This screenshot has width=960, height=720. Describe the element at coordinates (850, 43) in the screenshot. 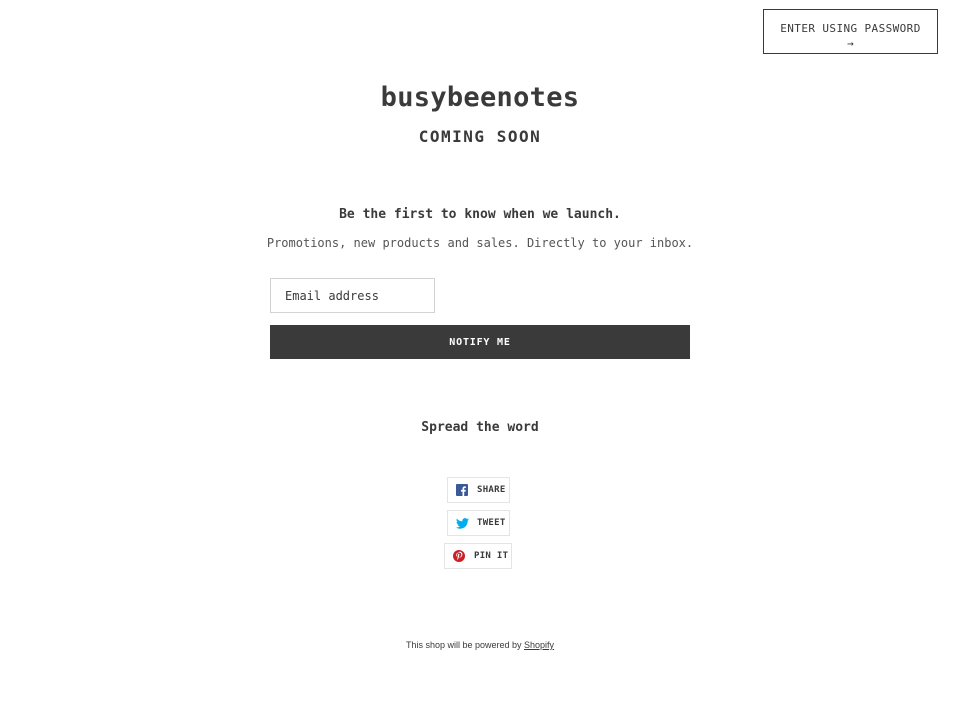

I see `arrow-right-icon: →` at that location.